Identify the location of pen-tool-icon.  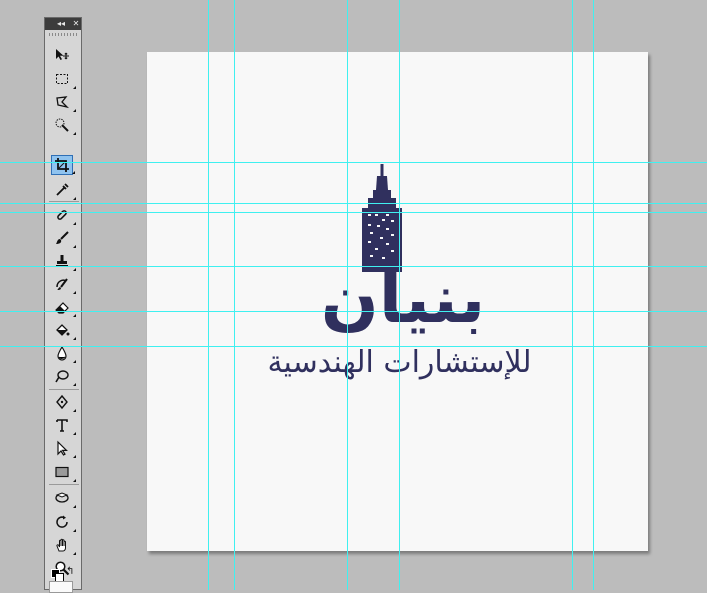
(62, 402).